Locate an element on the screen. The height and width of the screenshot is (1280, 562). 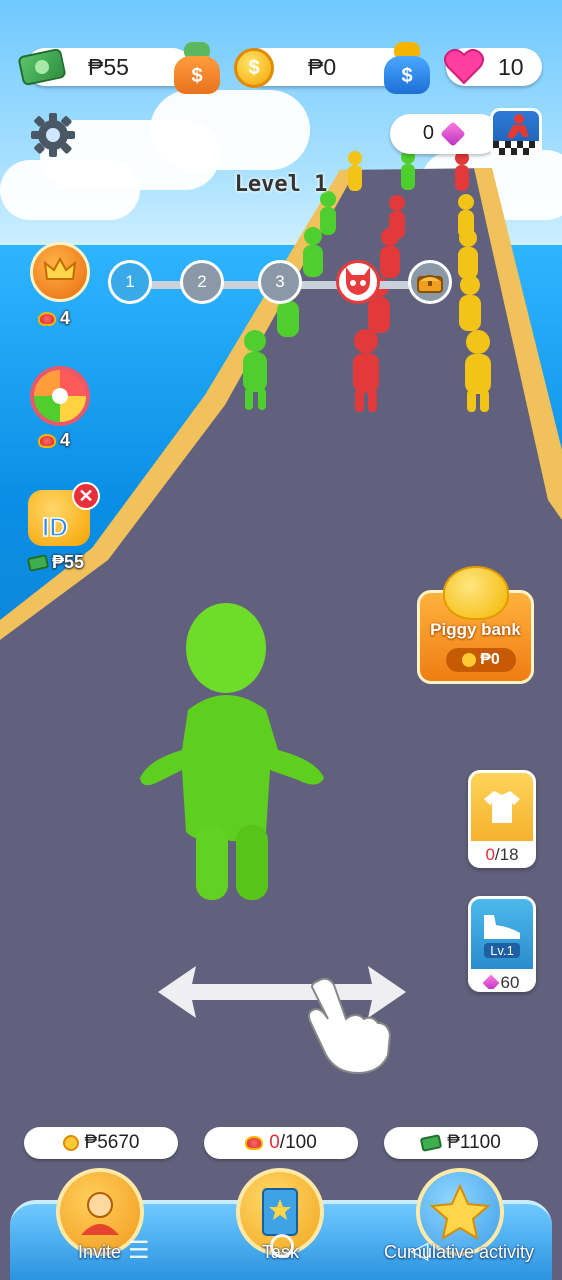
gear-icon is located at coordinates (53, 135).